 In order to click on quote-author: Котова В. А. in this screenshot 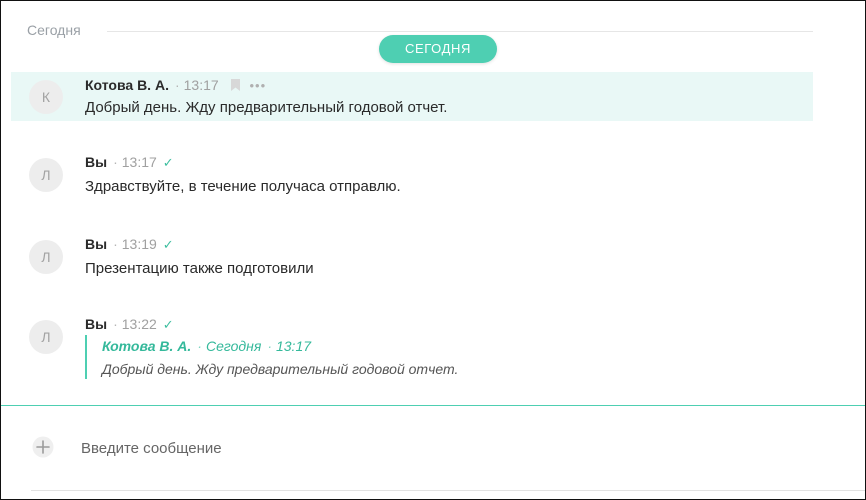, I will do `click(147, 346)`.